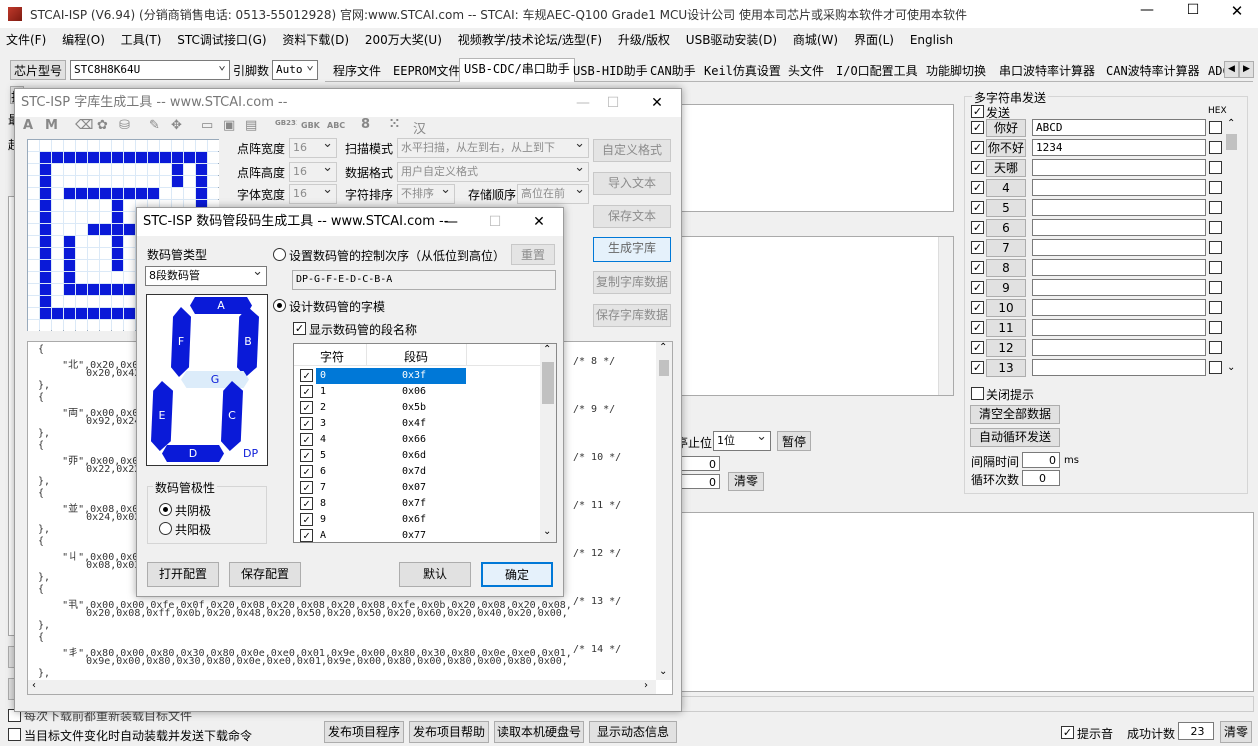  I want to click on gb2312-icon: GB2312, so click(286, 123).